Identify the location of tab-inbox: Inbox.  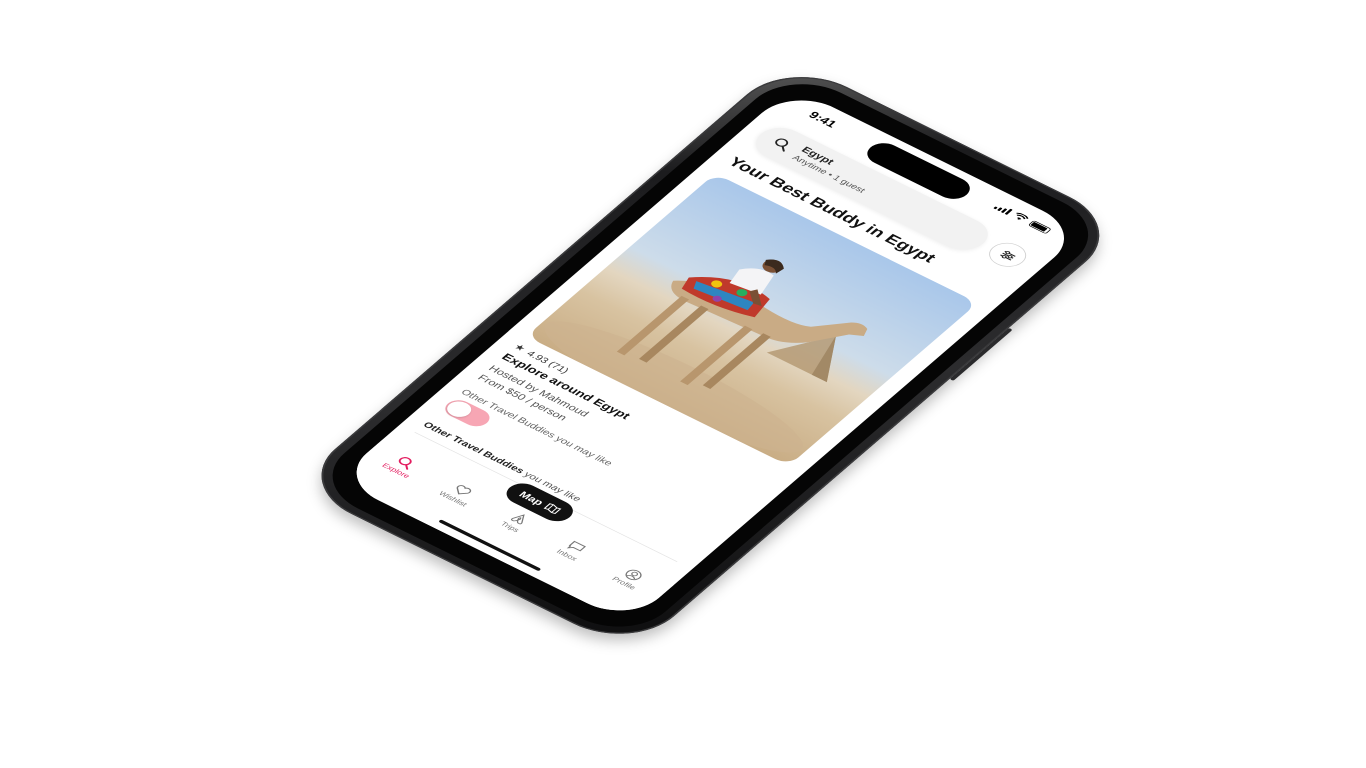
(572, 550).